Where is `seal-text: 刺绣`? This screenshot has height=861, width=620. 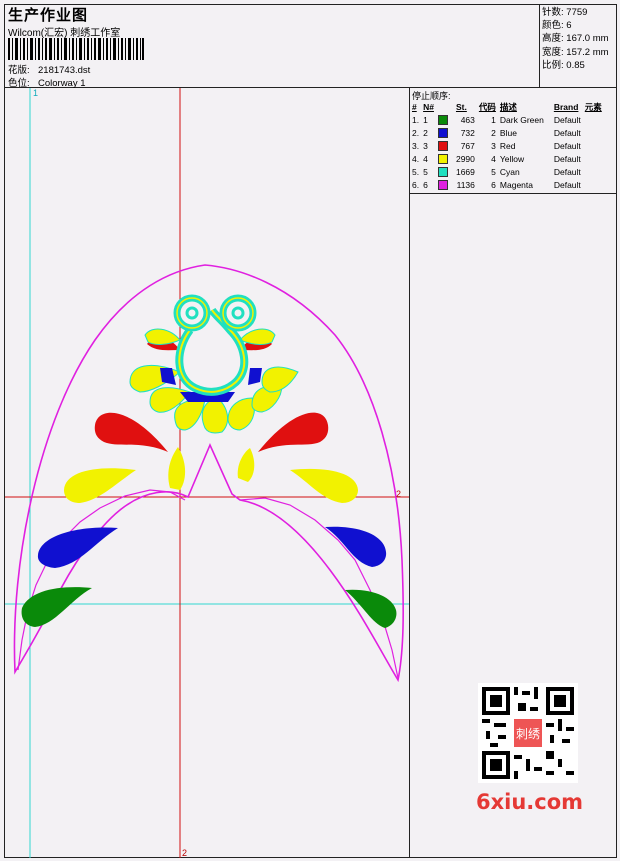
seal-text: 刺绣 is located at coordinates (528, 734).